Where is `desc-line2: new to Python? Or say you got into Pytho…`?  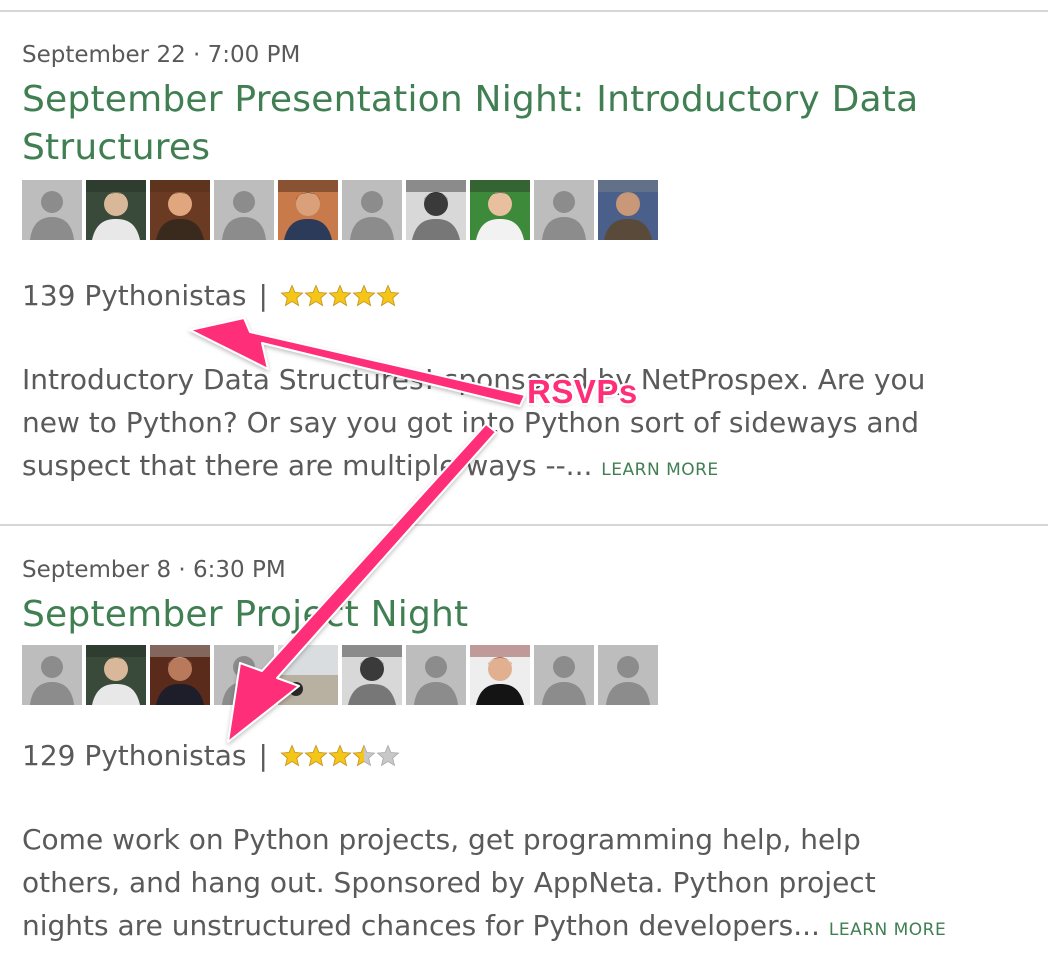
desc-line2: new to Python? Or say you got into Pytho… is located at coordinates (471, 422).